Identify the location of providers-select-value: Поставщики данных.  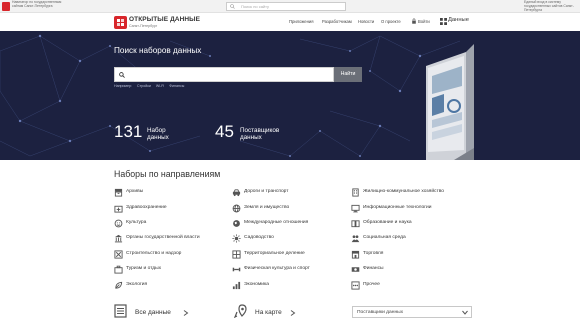
(380, 312).